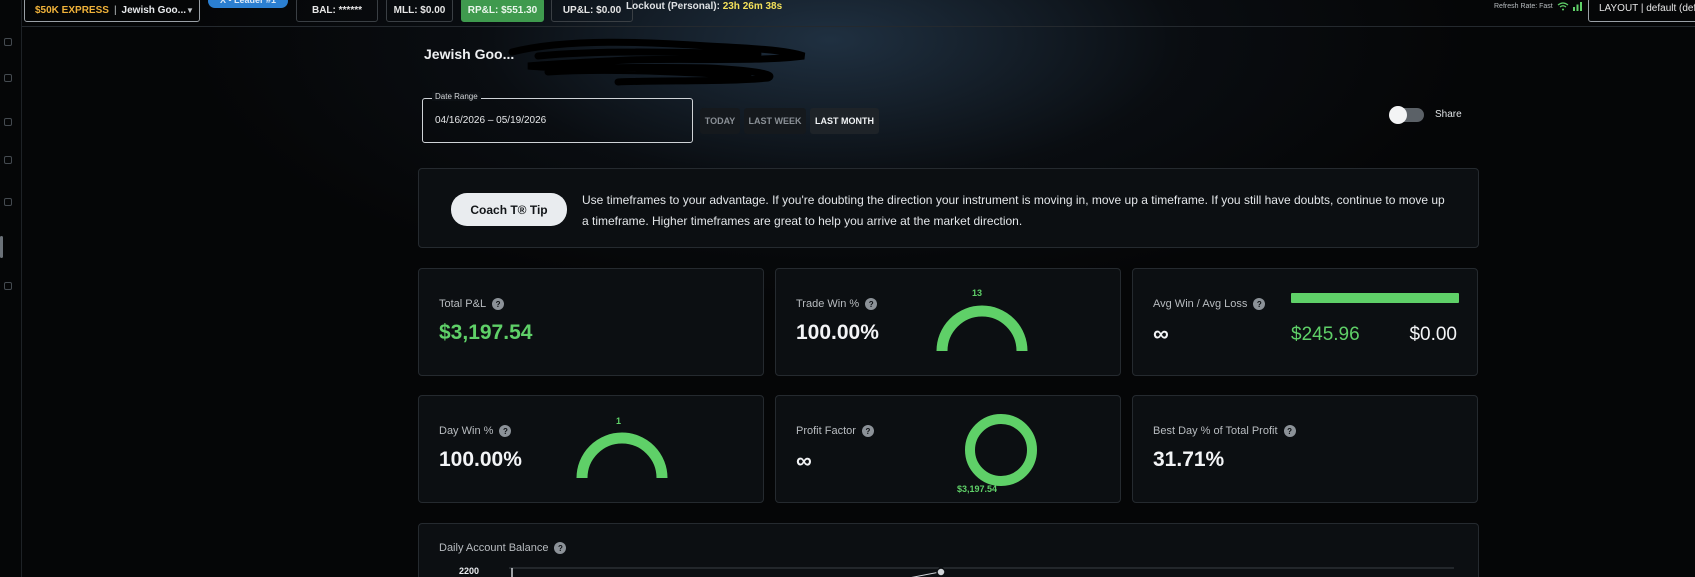 The height and width of the screenshot is (577, 1695). Describe the element at coordinates (948, 550) in the screenshot. I see `daily-balance-panel: Daily Account Balance? 2200` at that location.